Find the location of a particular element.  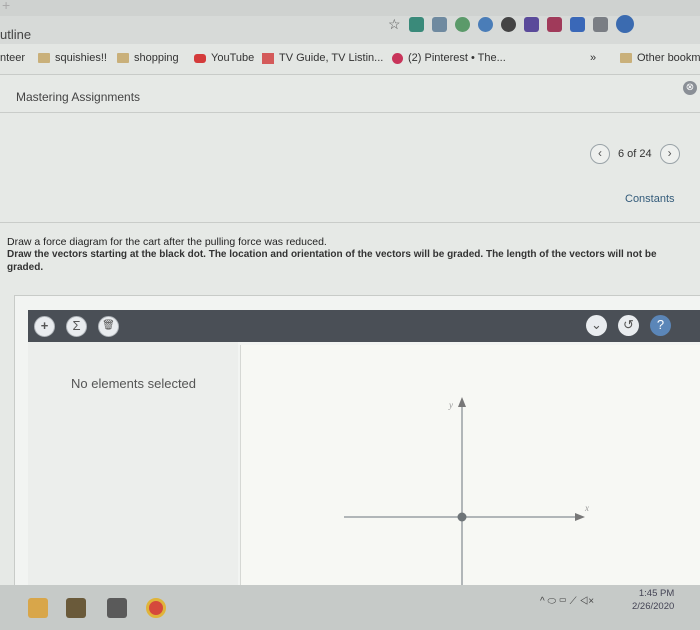

constants-link: Constants is located at coordinates (650, 199).